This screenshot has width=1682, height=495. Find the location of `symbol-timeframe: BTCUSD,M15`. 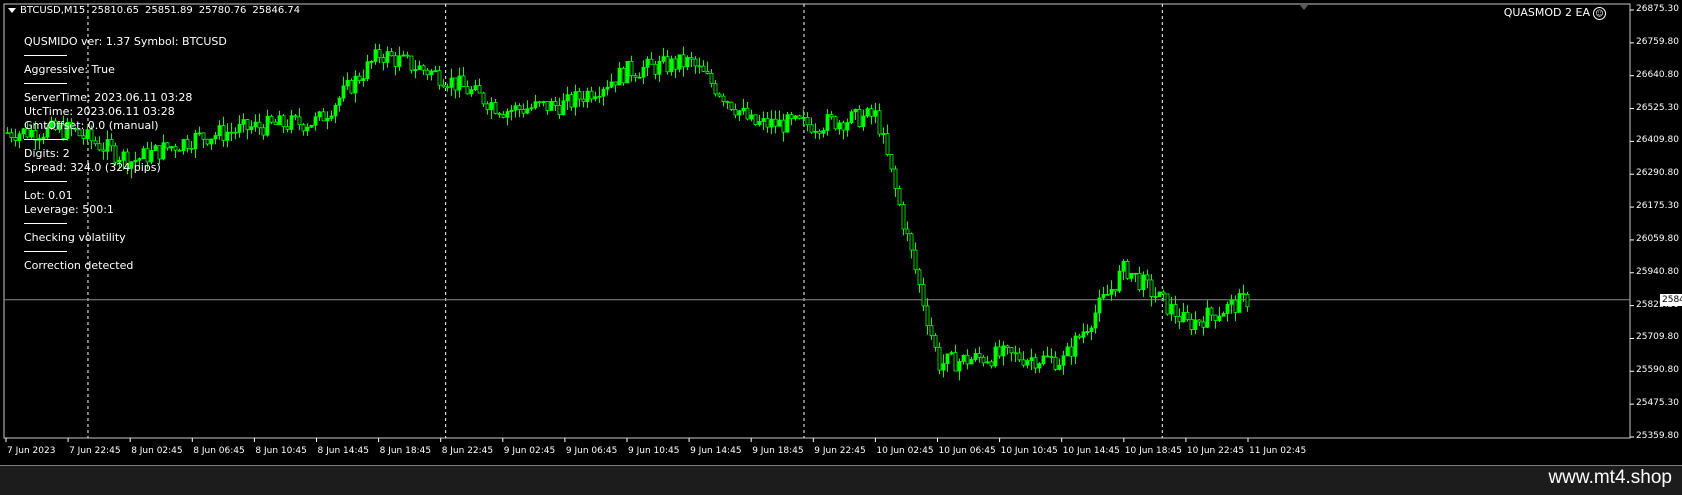

symbol-timeframe: BTCUSD,M15 is located at coordinates (53, 10).